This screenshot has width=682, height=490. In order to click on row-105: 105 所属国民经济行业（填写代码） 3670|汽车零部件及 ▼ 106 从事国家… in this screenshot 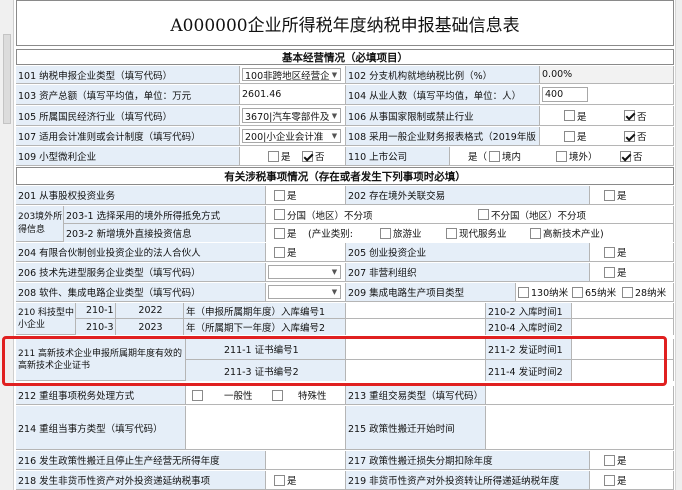, I will do `click(345, 116)`.